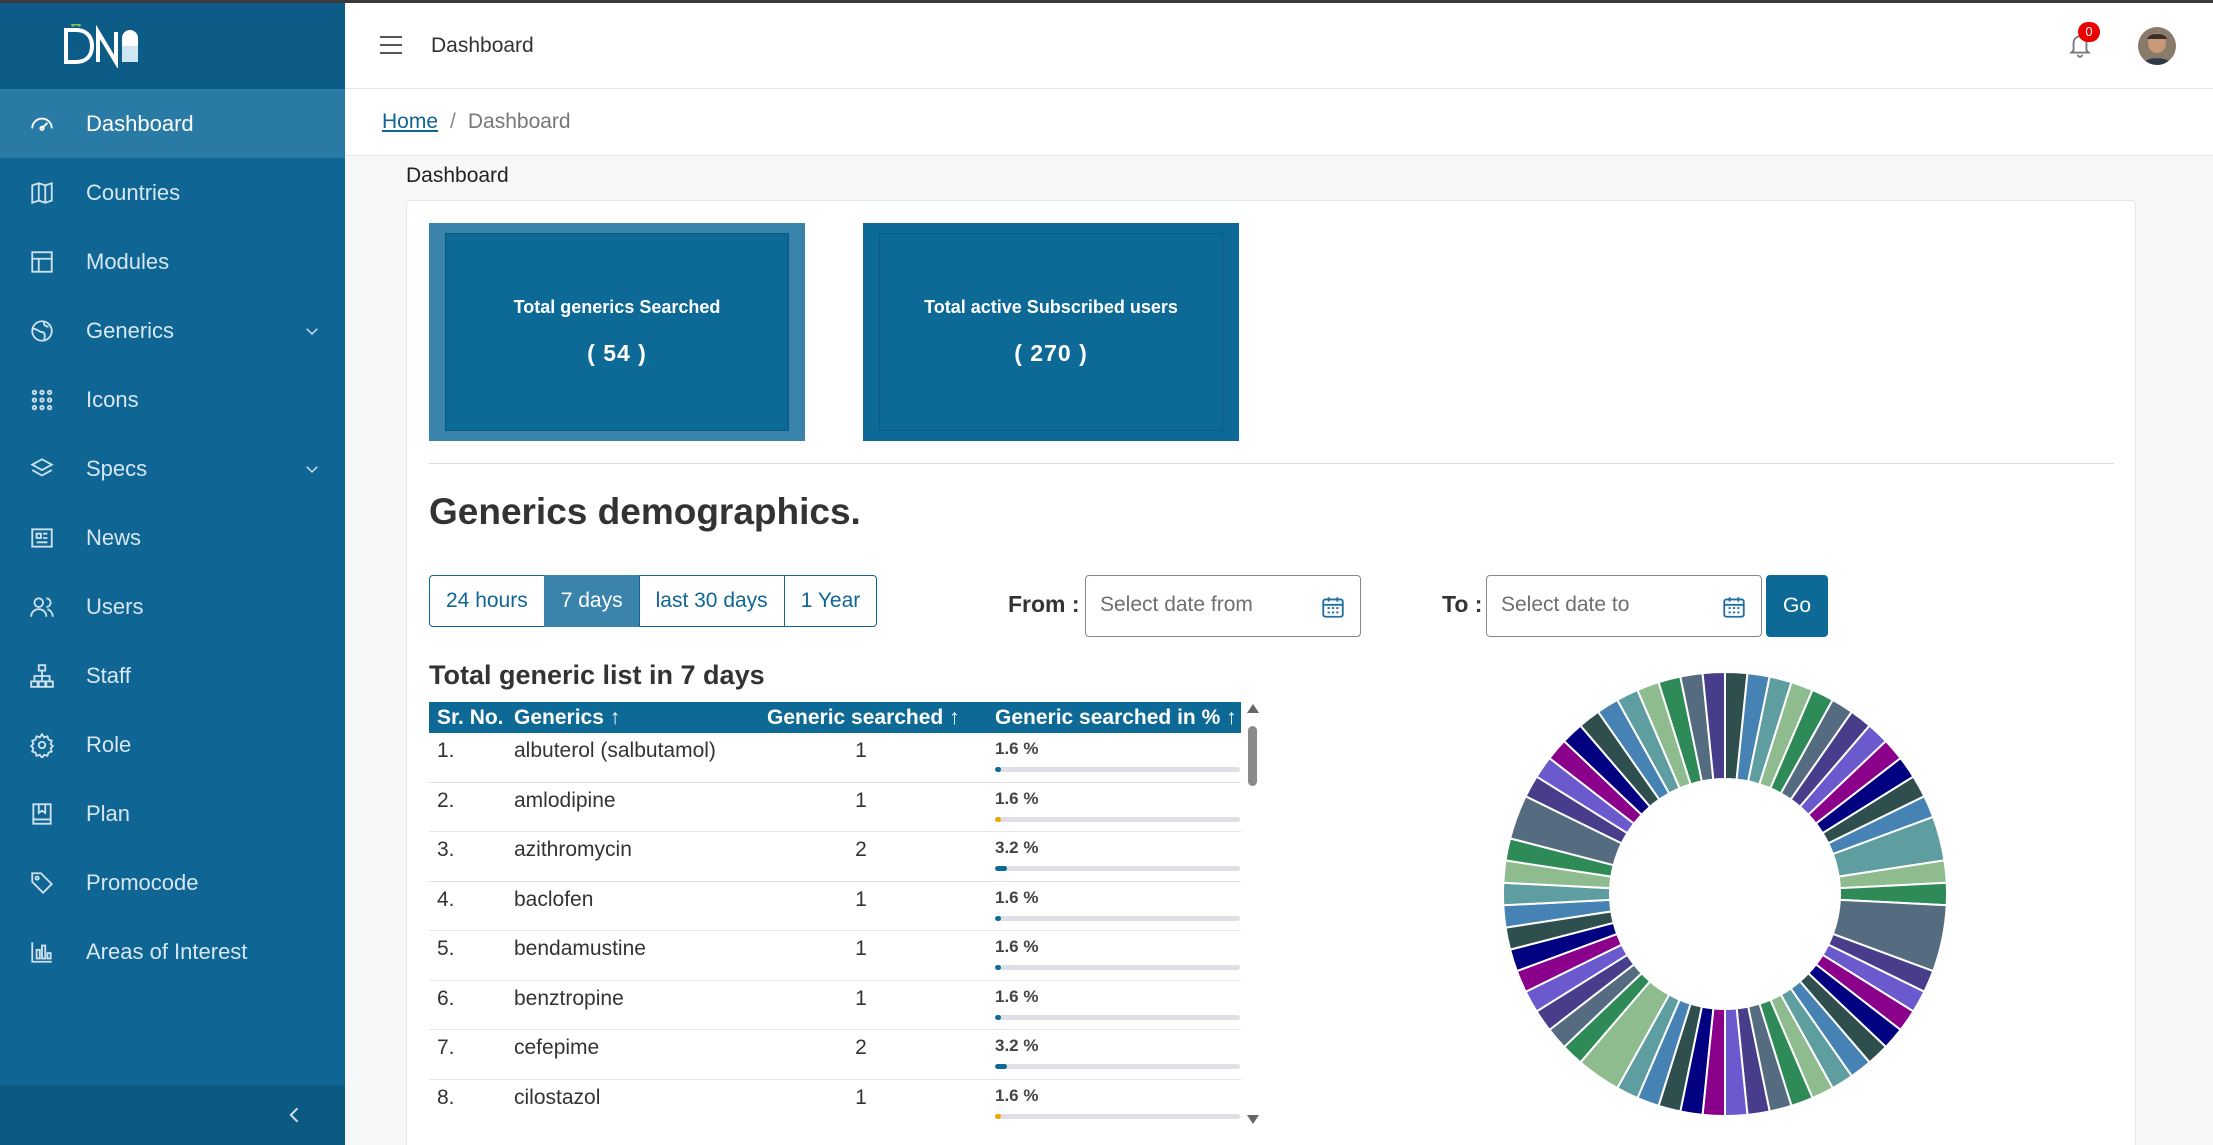  Describe the element at coordinates (1114, 718) in the screenshot. I see `column-header-percent: Generic searched in % ↑` at that location.